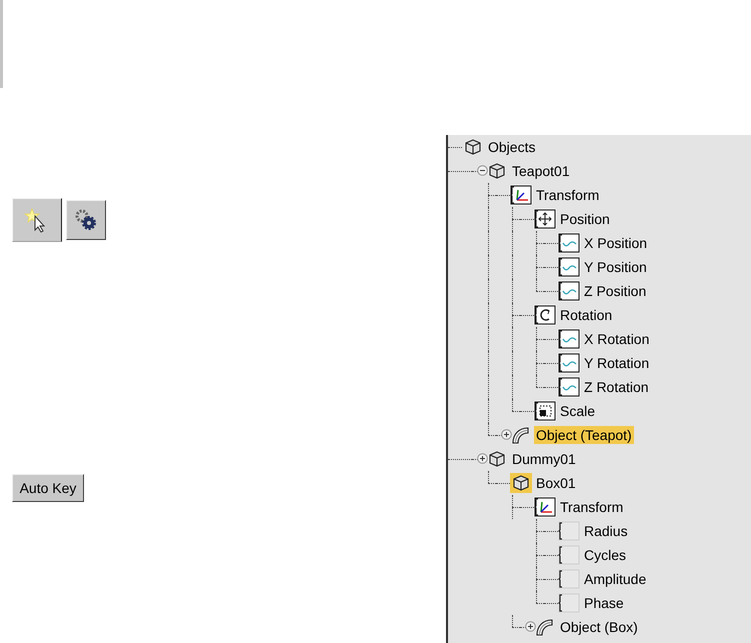 This screenshot has height=643, width=751. What do you see at coordinates (545, 315) in the screenshot?
I see `rotation-icon` at bounding box center [545, 315].